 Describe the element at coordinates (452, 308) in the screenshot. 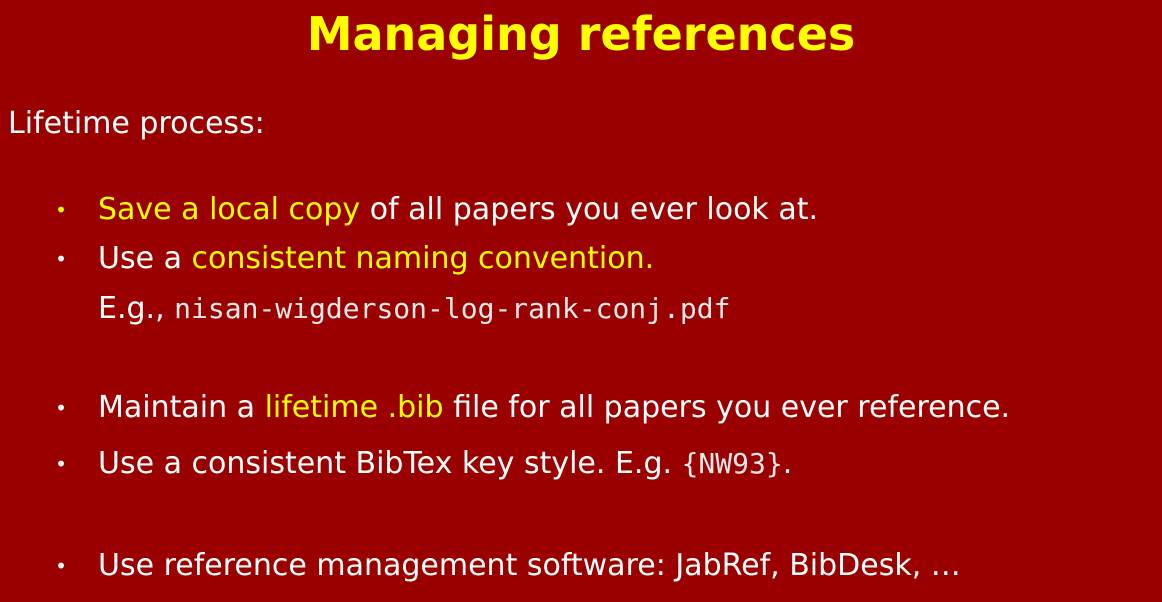

I see `example-filename: nisan-wigderson-log-rank-conj.pdf` at that location.